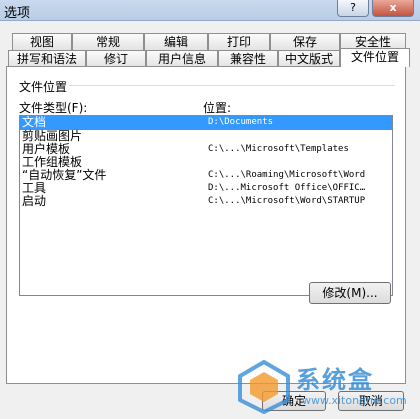 This screenshot has width=420, height=419. Describe the element at coordinates (176, 41) in the screenshot. I see `tab-edit: 编辑` at that location.